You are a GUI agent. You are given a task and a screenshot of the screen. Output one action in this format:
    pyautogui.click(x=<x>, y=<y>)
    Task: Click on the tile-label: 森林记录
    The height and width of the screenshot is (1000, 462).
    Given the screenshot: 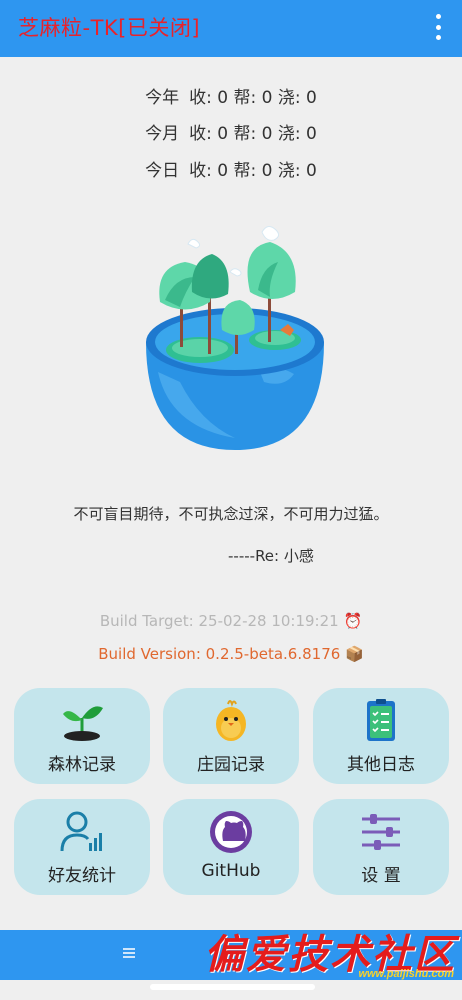 What is the action you would take?
    pyautogui.click(x=82, y=765)
    